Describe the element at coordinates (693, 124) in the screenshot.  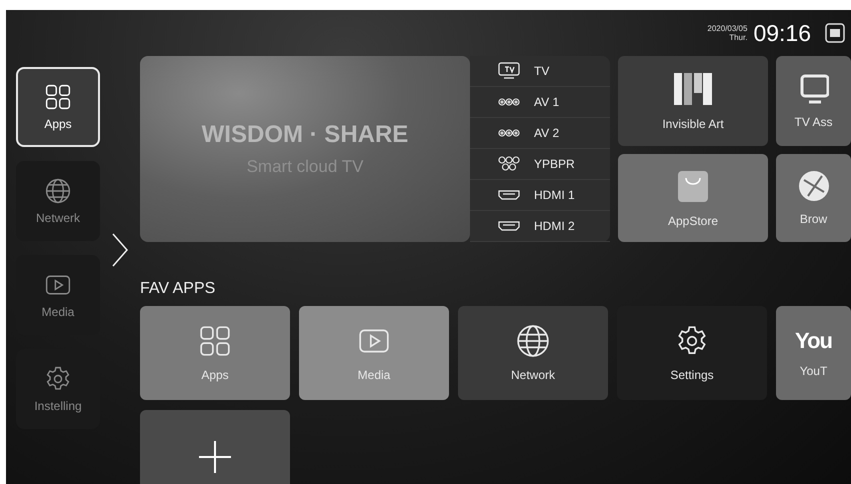
I see `app-label: Invisible Art` at that location.